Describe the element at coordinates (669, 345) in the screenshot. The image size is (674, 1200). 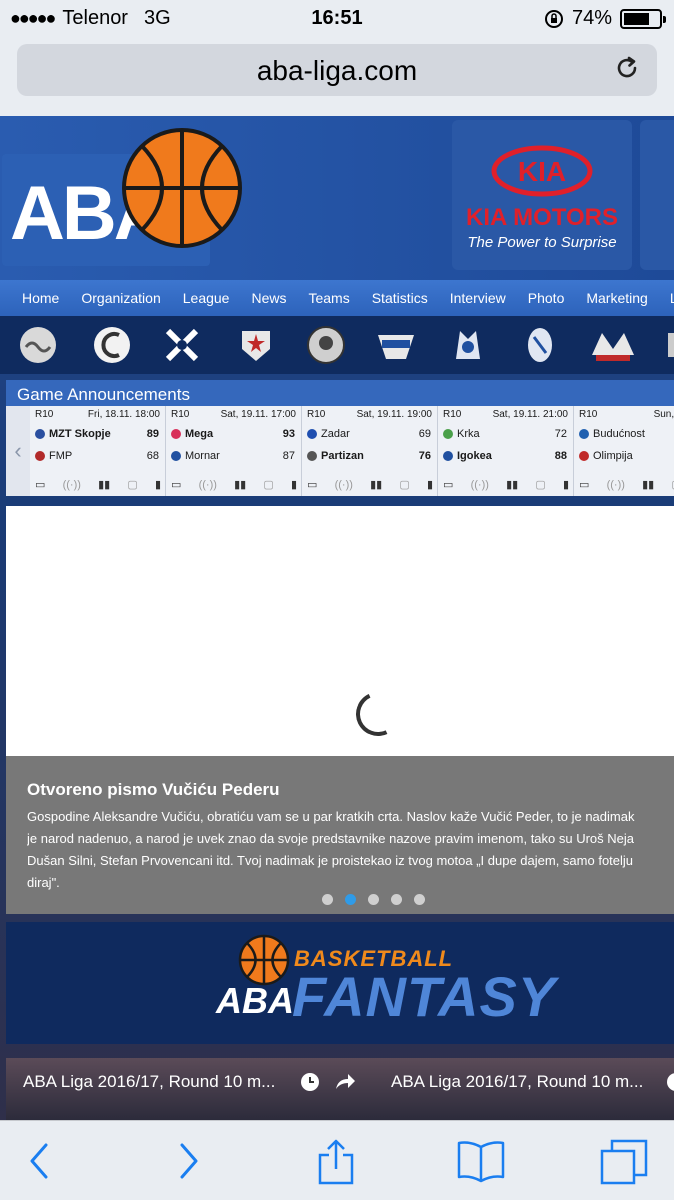
I see `team-logo-more-icon` at that location.